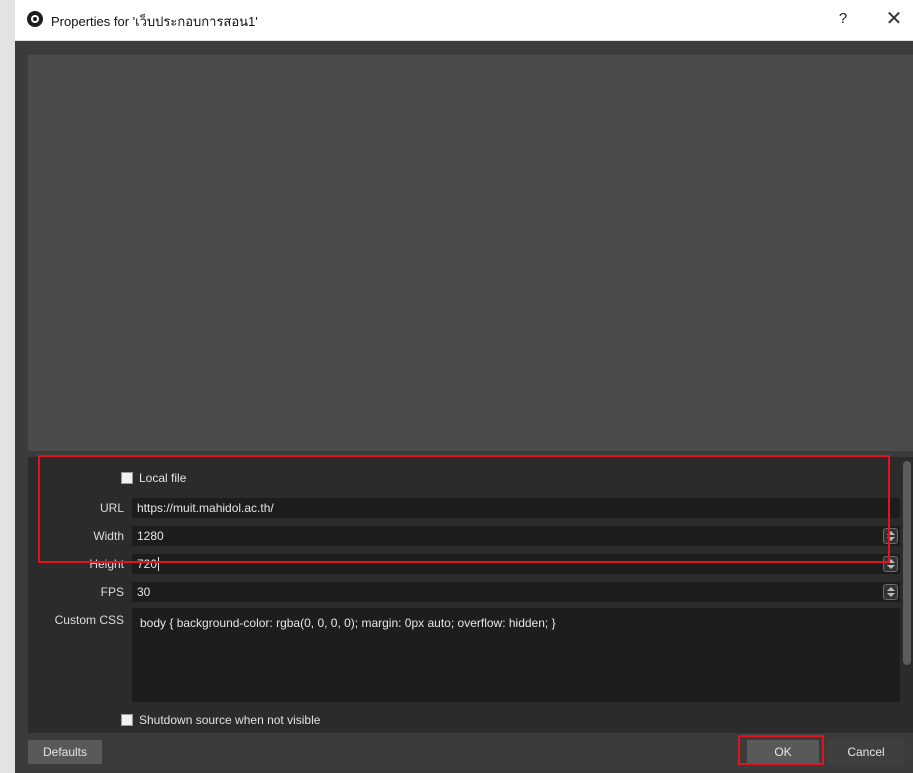  Describe the element at coordinates (7, 386) in the screenshot. I see `background-strip` at that location.